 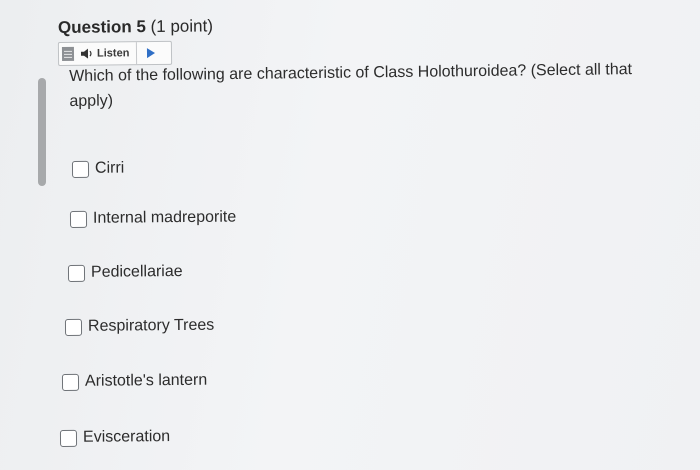 I want to click on question-title: Question 5 (1 point), so click(x=135, y=27).